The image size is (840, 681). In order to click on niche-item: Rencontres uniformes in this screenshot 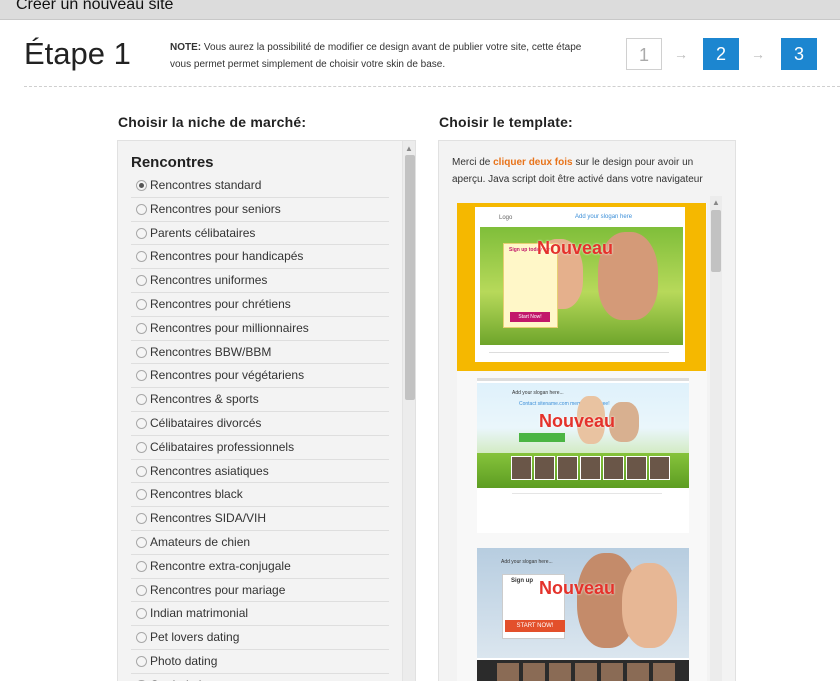, I will do `click(260, 281)`.